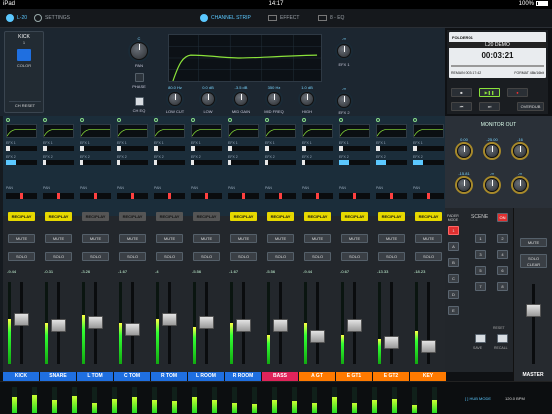  I want to click on bpm-display: 120.0 BPM, so click(515, 398).